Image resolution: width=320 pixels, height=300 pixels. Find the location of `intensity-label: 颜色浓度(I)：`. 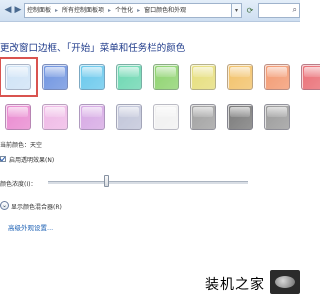

intensity-label: 颜色浓度(I)： is located at coordinates (18, 184).